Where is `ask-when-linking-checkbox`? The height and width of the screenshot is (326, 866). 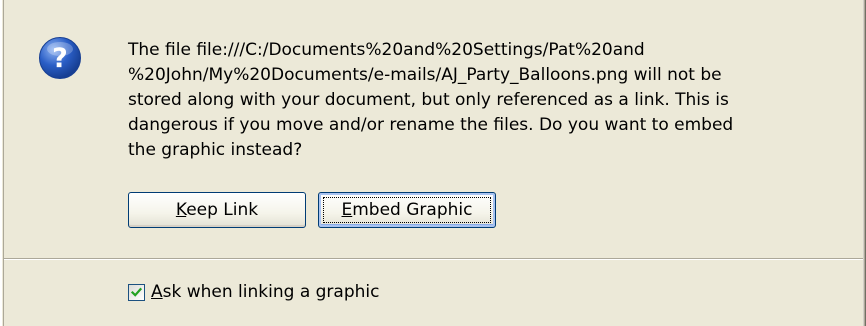 ask-when-linking-checkbox is located at coordinates (136, 292).